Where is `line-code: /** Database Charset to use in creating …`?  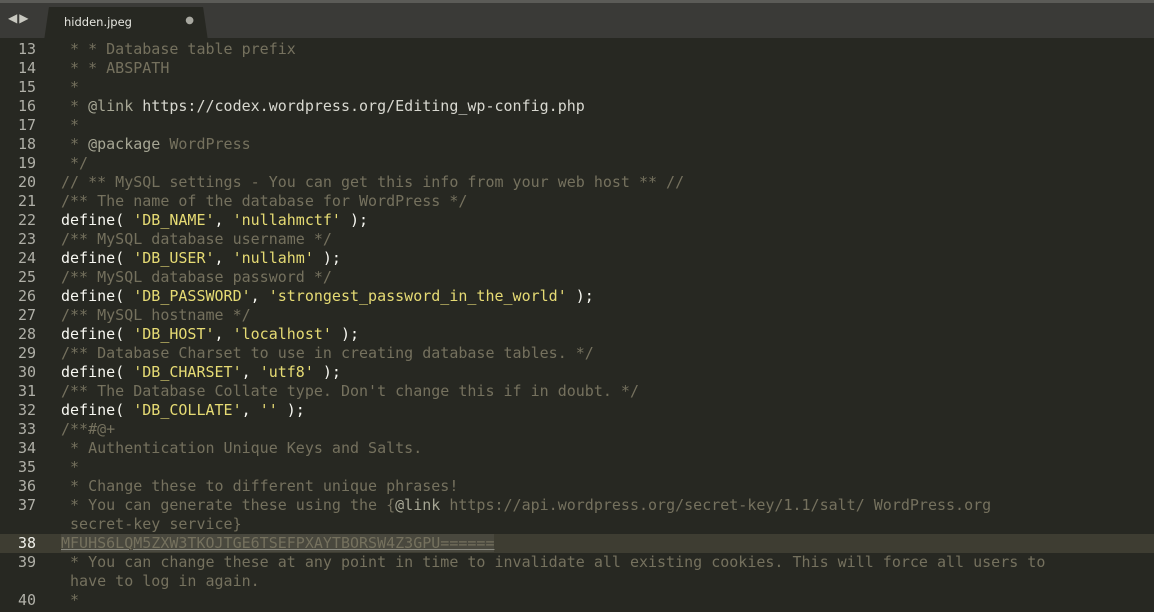 line-code: /** Database Charset to use in creating … is located at coordinates (327, 353).